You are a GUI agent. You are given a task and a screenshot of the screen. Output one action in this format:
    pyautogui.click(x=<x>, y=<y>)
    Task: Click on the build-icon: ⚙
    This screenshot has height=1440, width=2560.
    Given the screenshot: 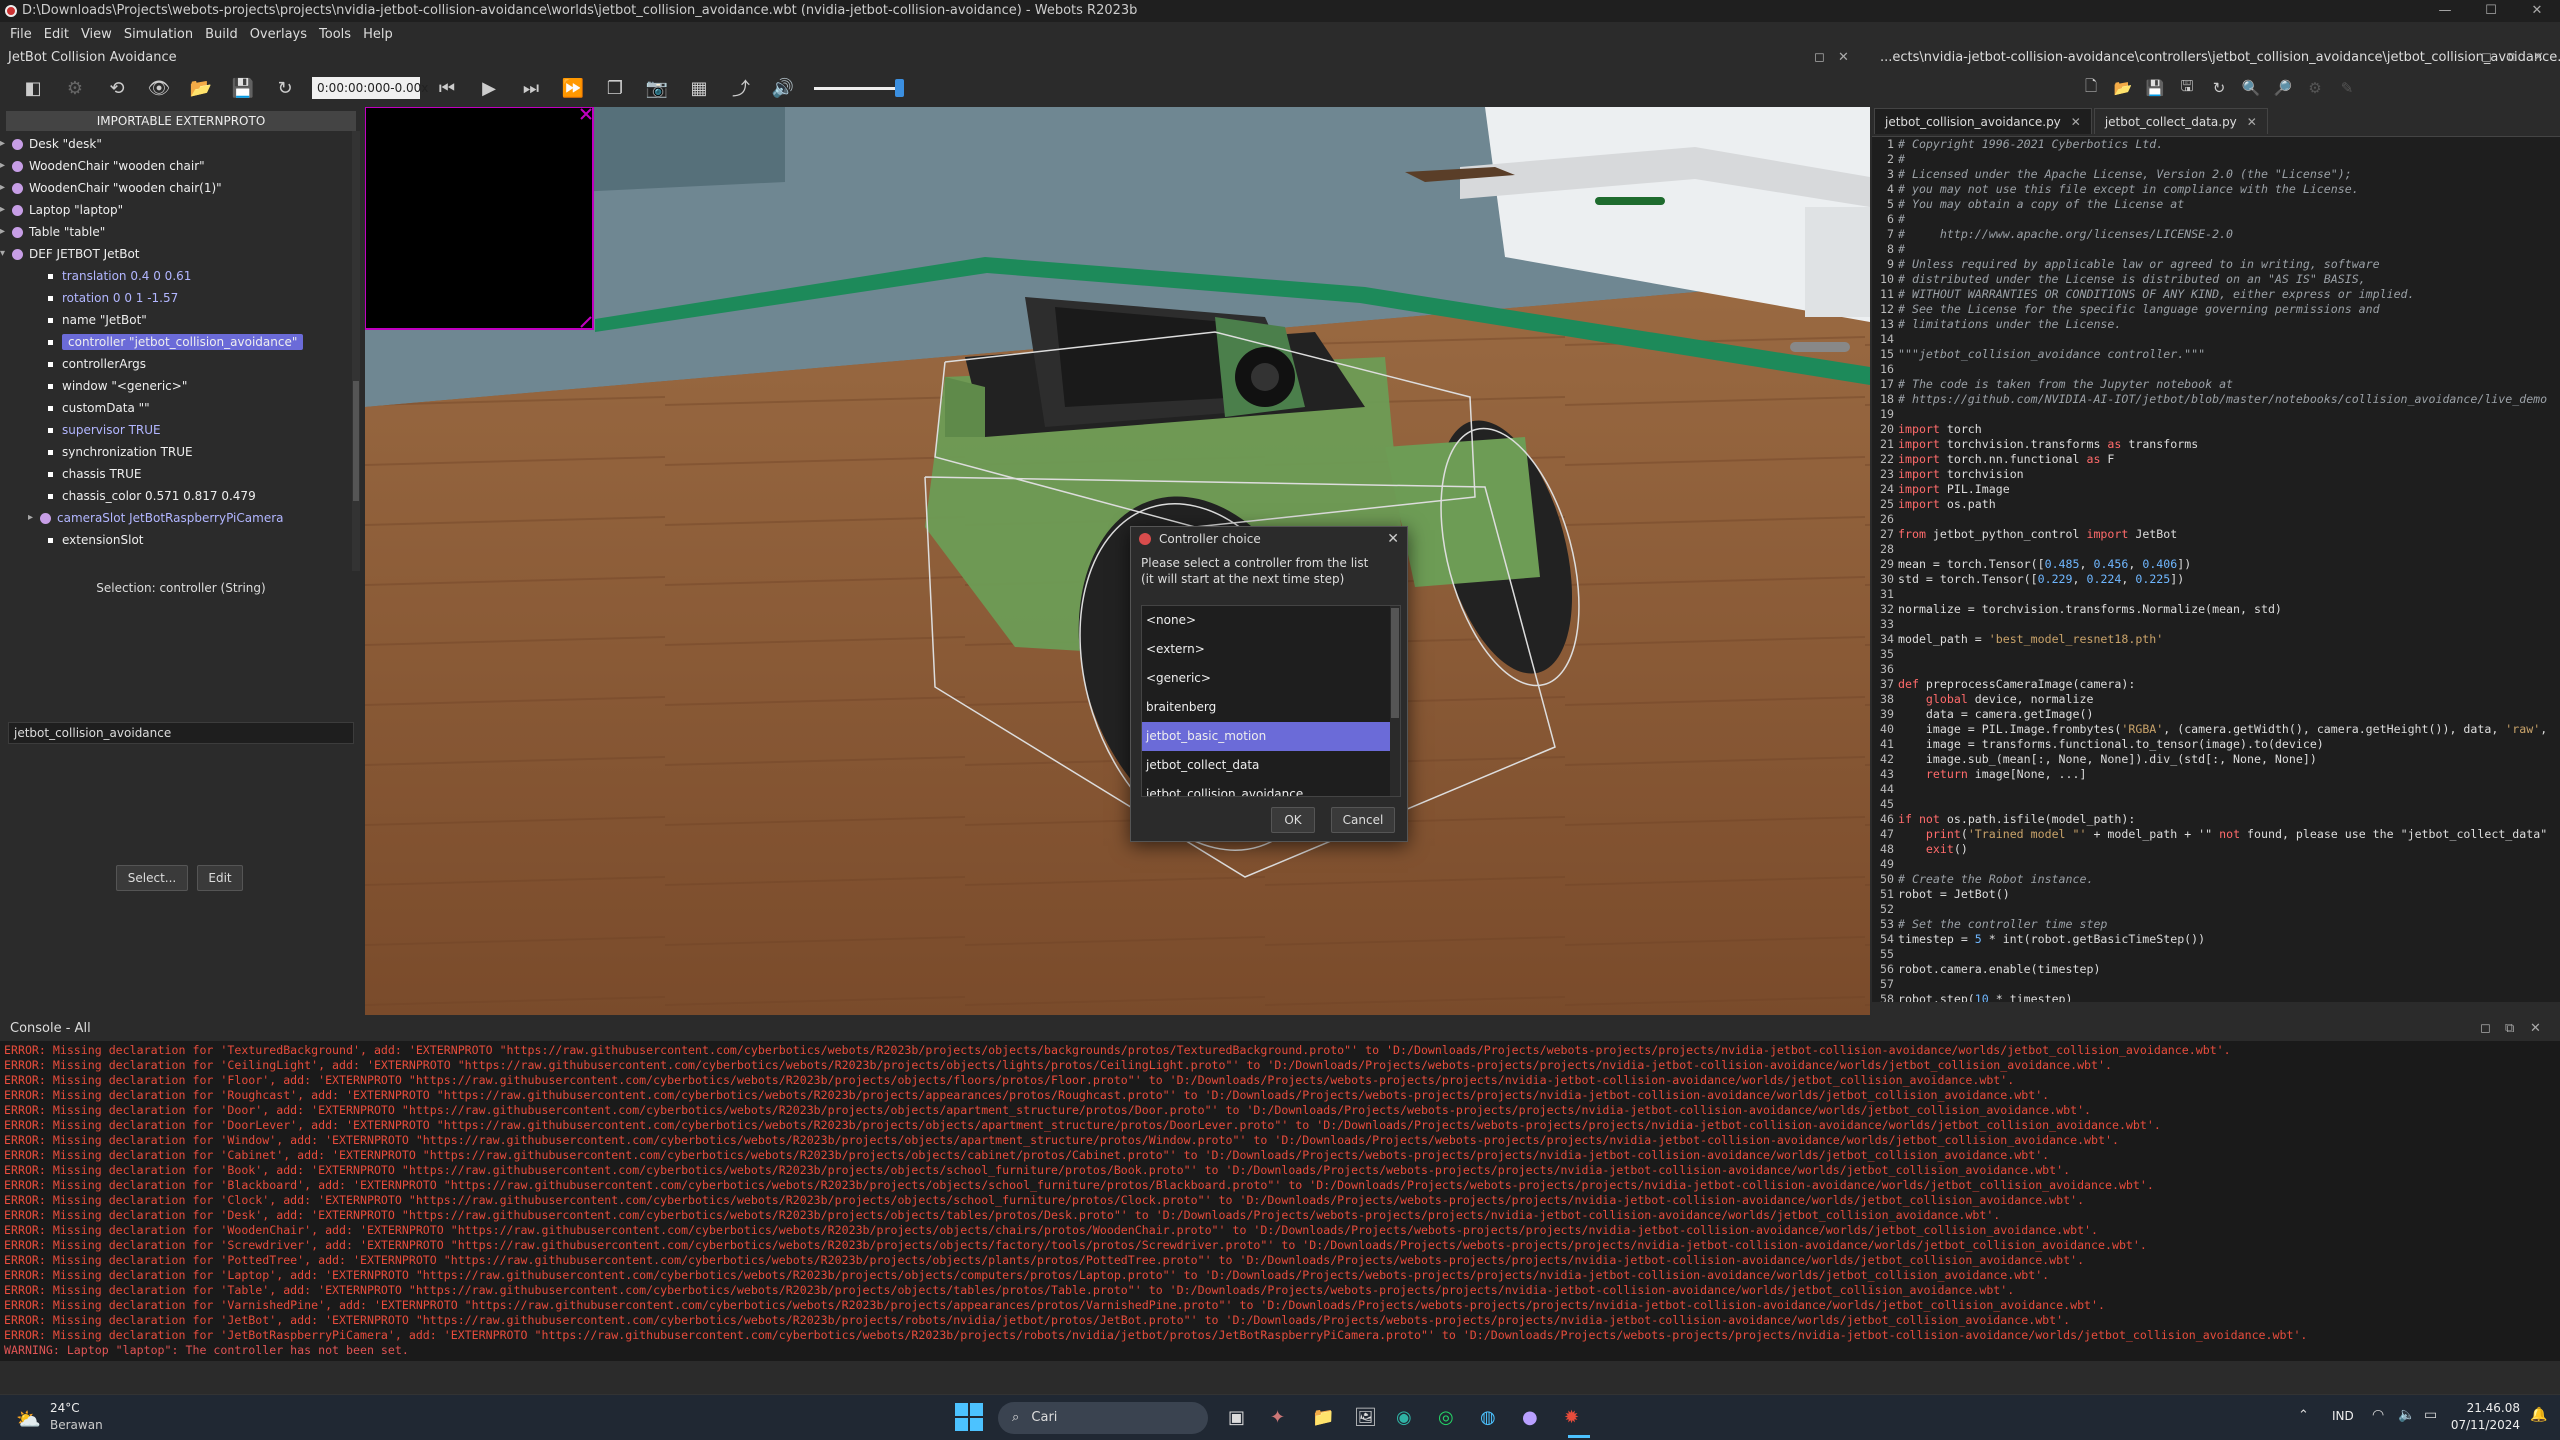 What is the action you would take?
    pyautogui.click(x=2315, y=88)
    